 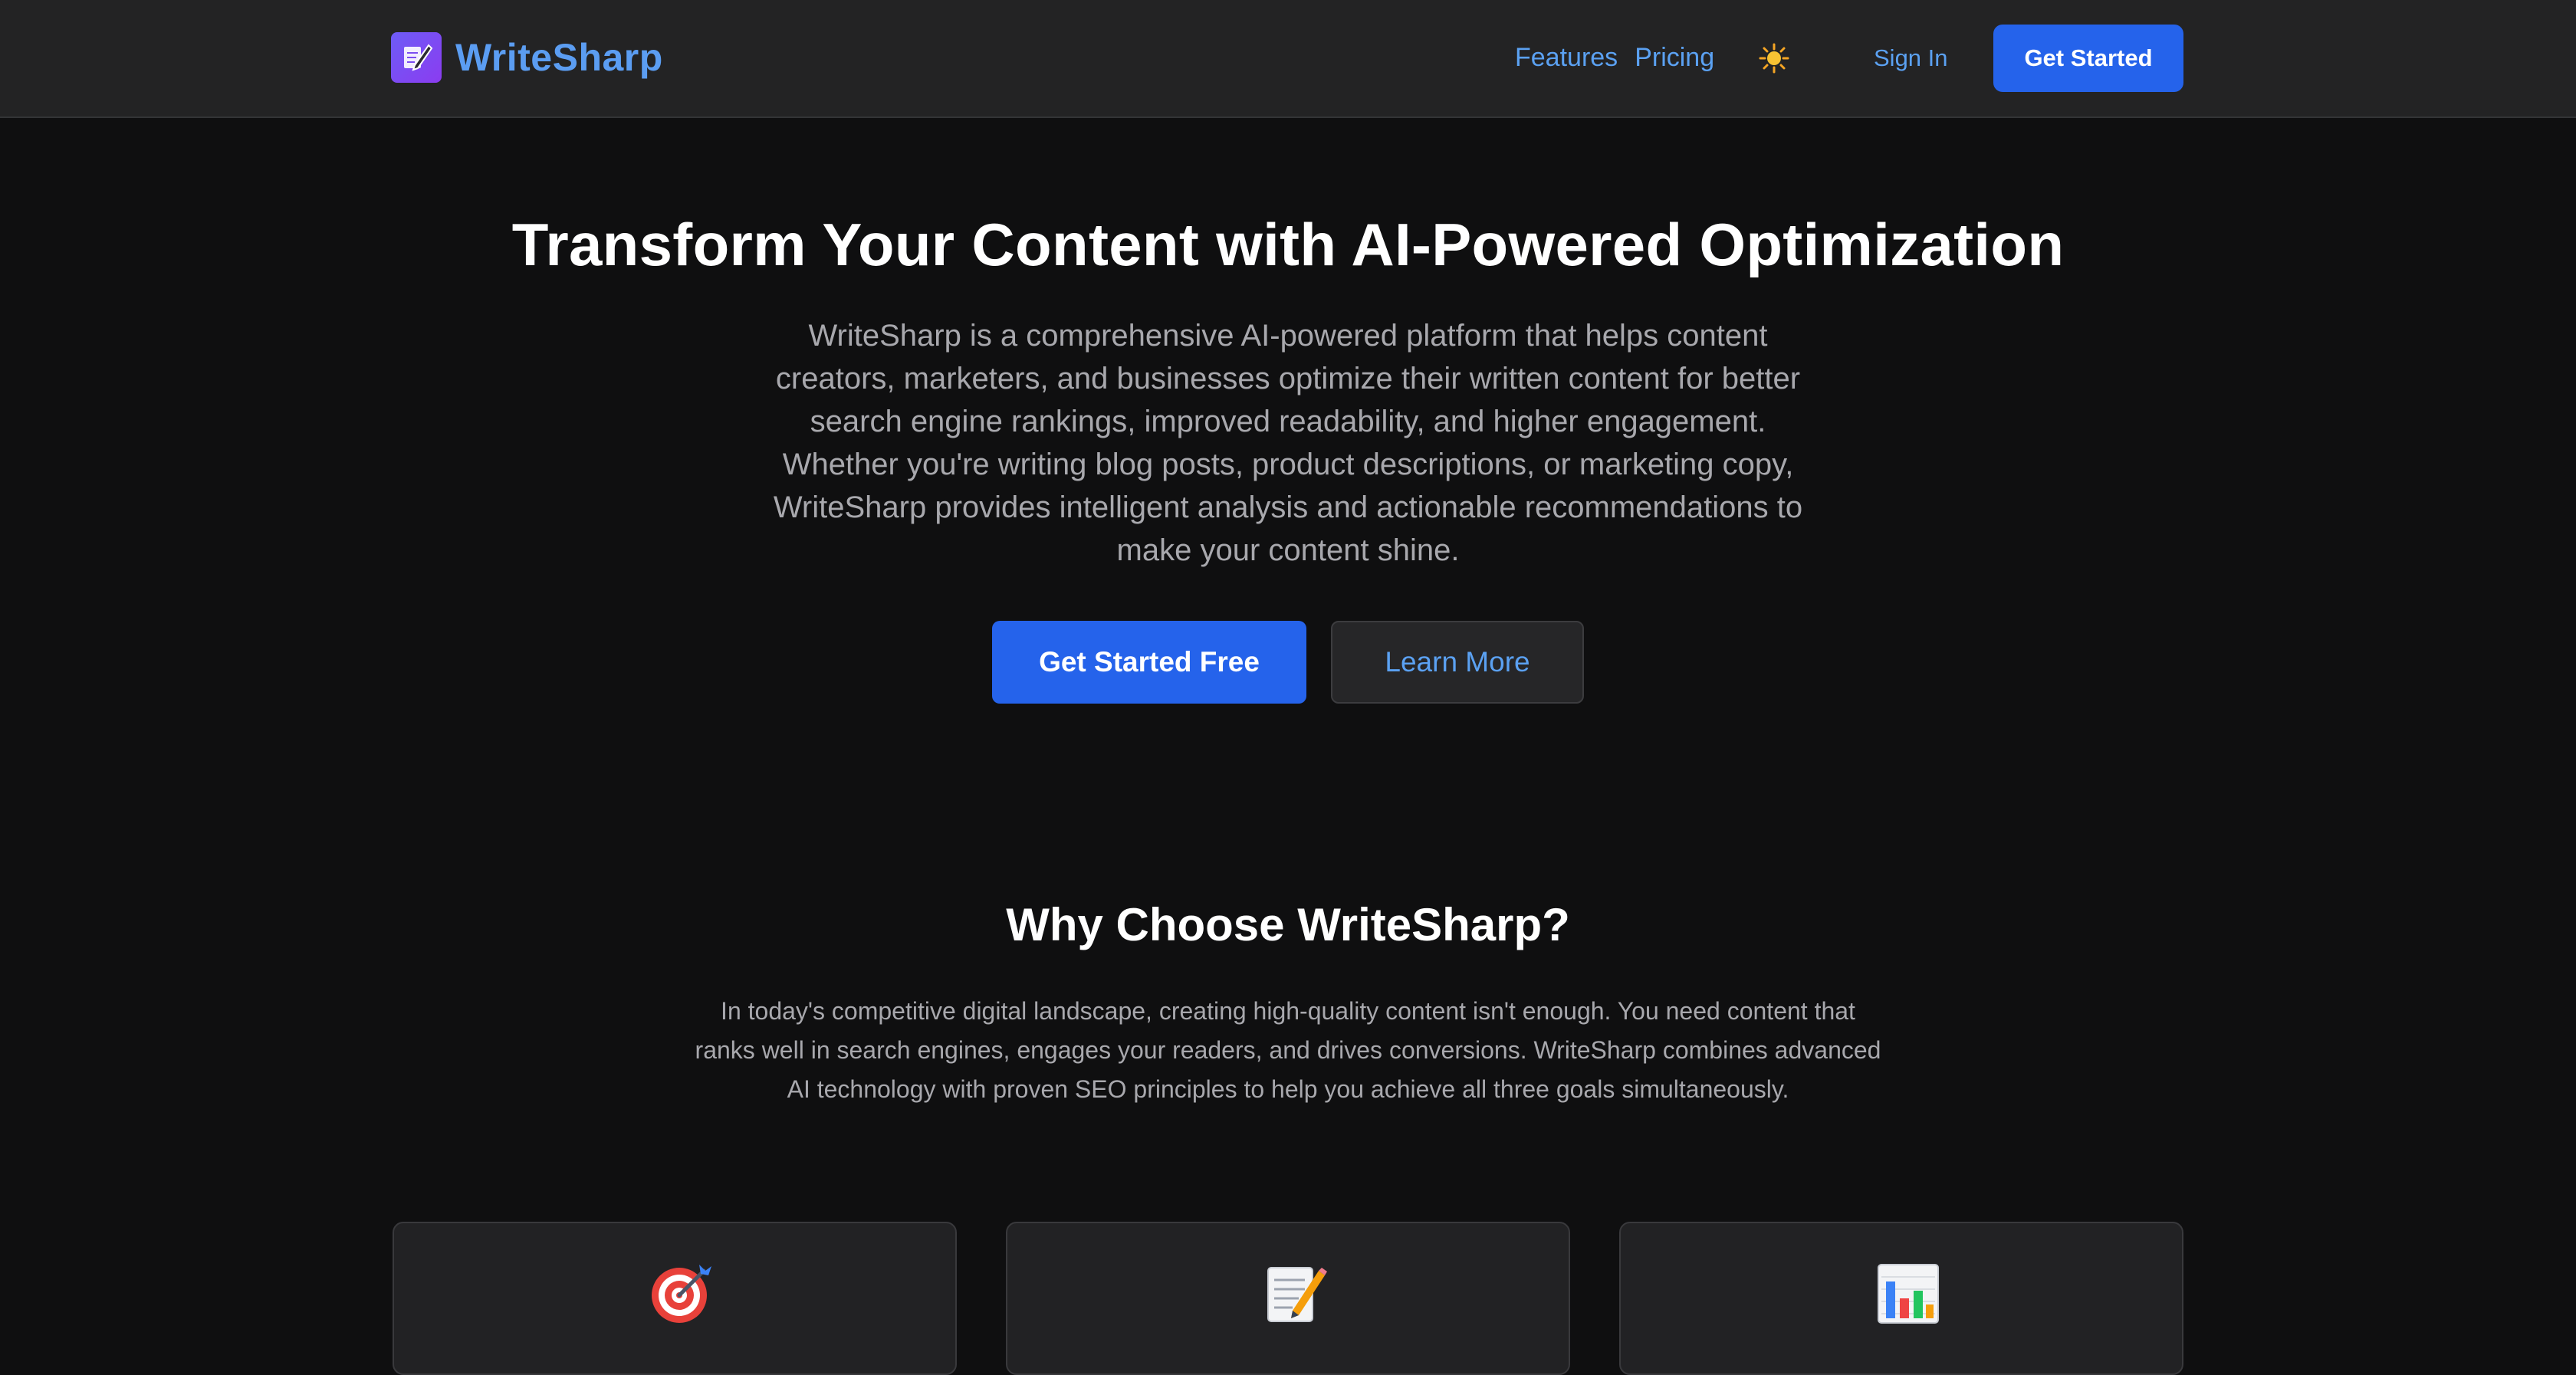 I want to click on brand-logo: WriteSharp, so click(x=527, y=57).